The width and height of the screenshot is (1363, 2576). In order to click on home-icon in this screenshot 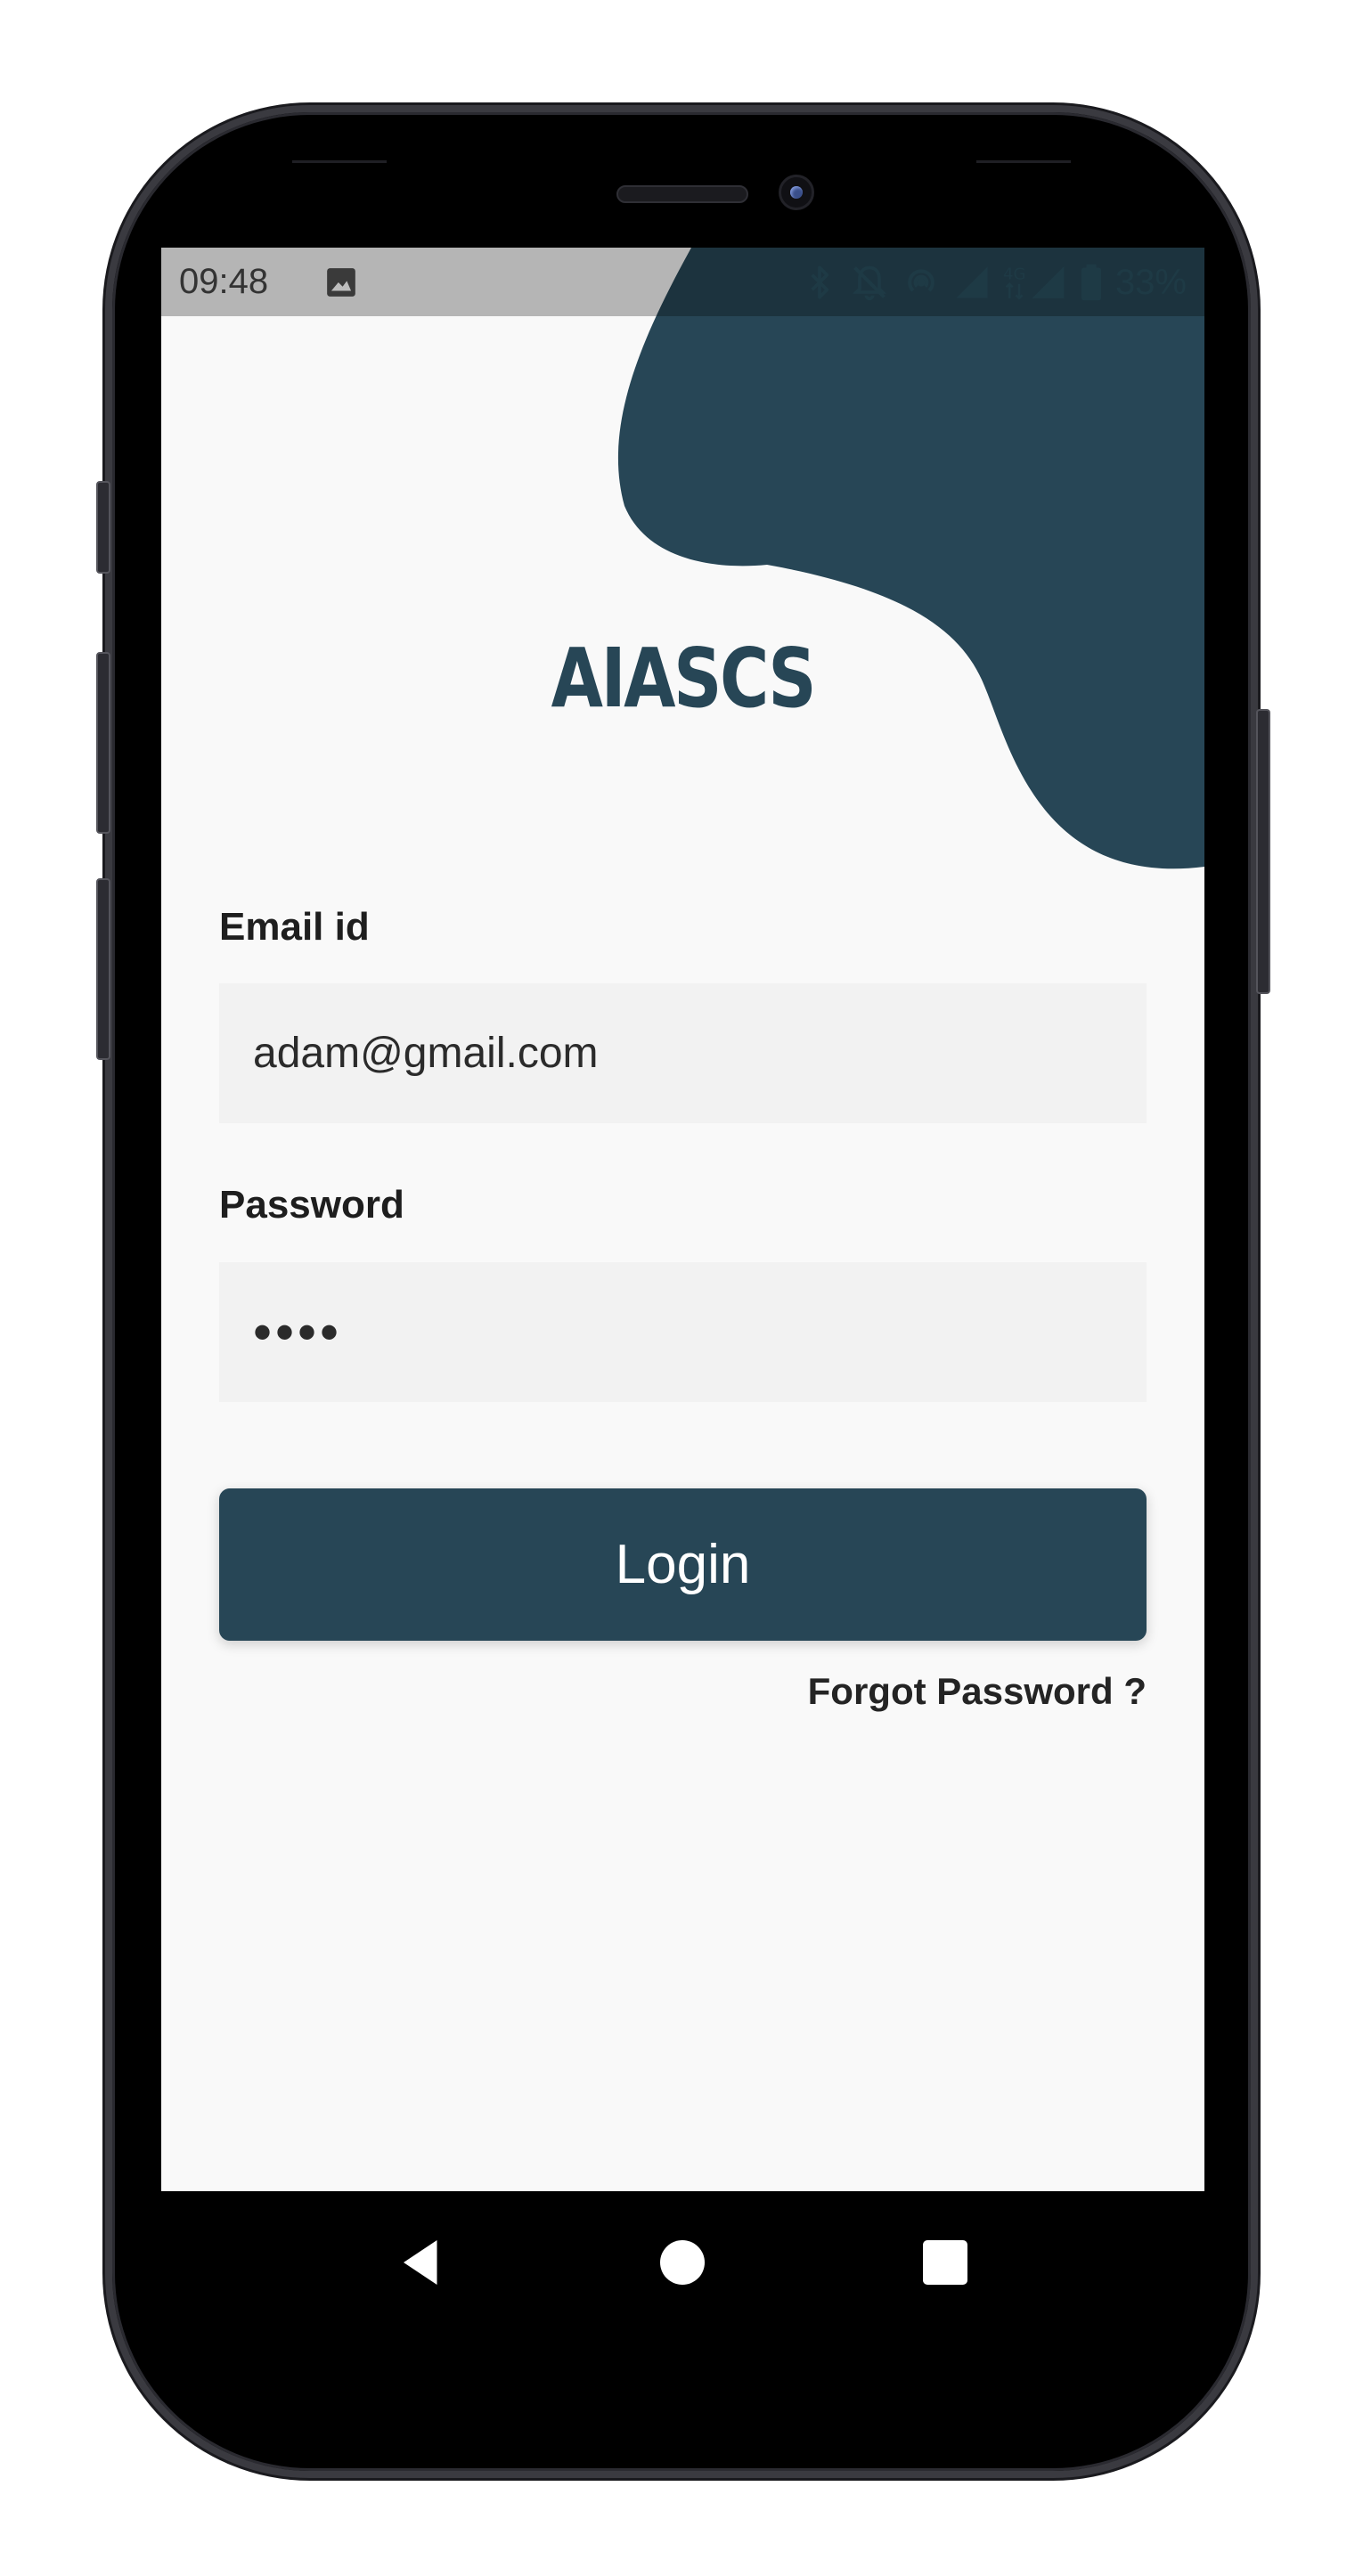, I will do `click(682, 2262)`.